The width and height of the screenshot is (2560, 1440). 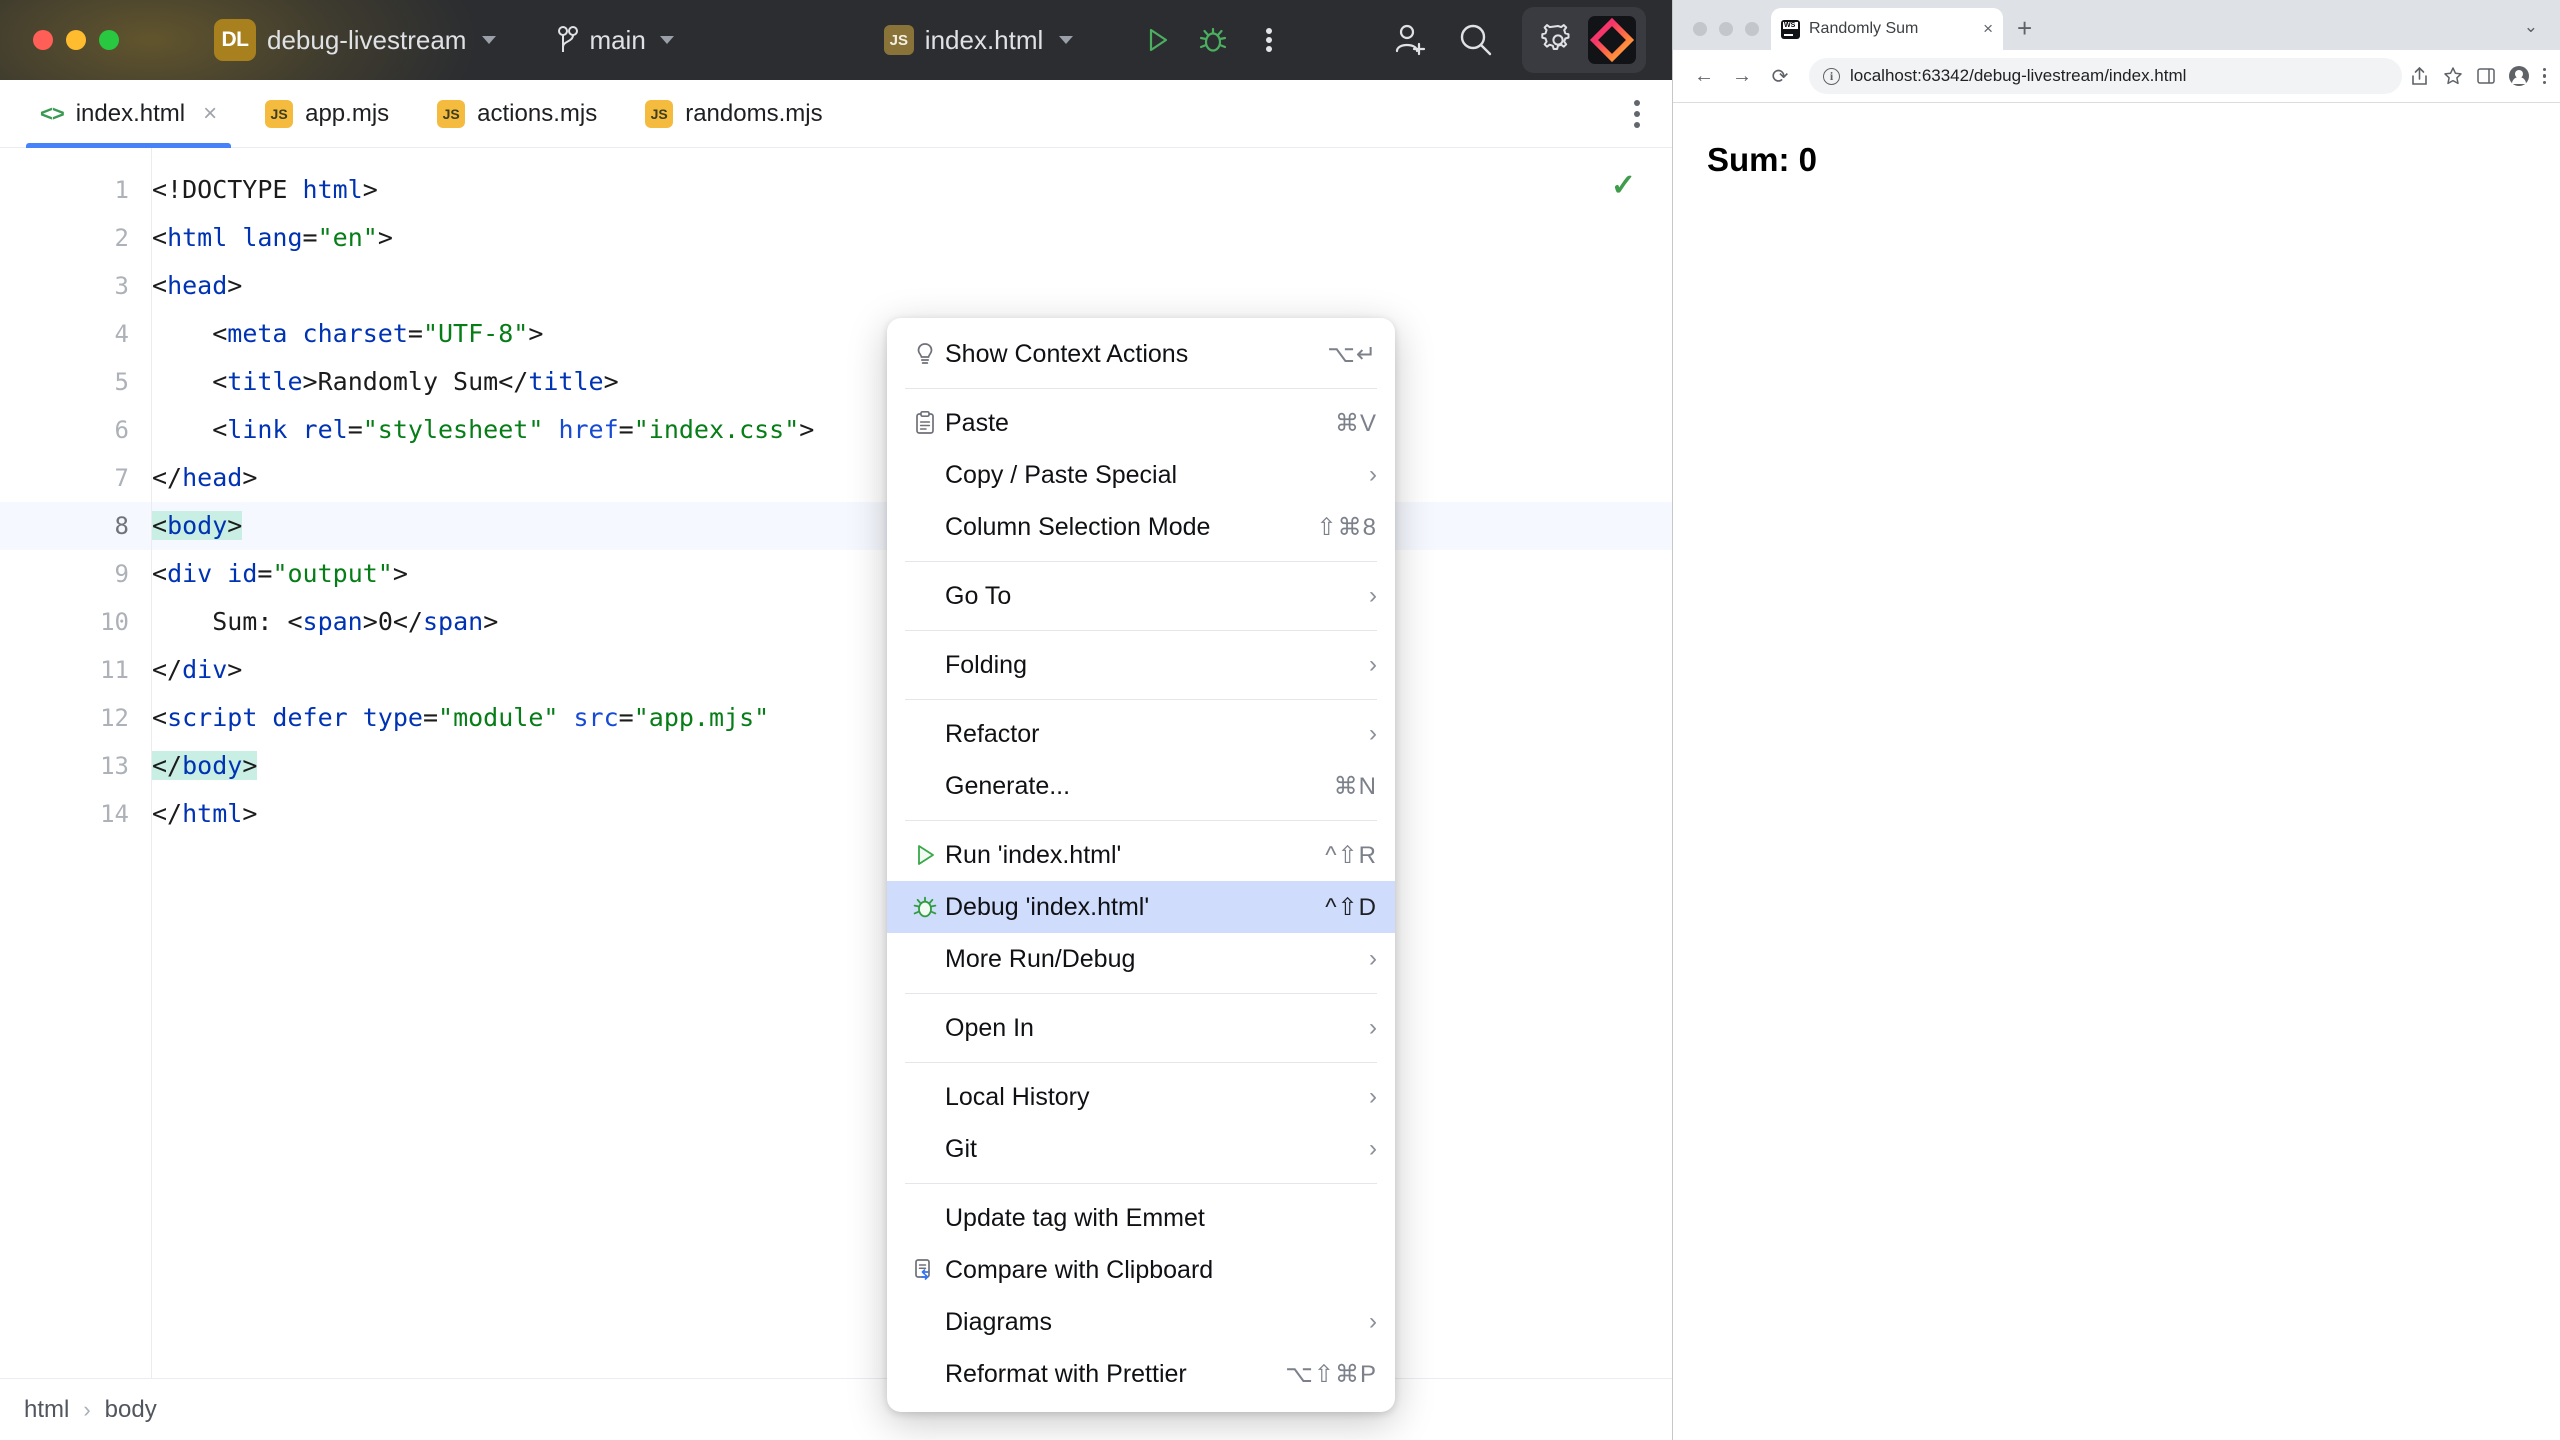 What do you see at coordinates (1141, 1097) in the screenshot?
I see `menu-item-local-history: Local History ›` at bounding box center [1141, 1097].